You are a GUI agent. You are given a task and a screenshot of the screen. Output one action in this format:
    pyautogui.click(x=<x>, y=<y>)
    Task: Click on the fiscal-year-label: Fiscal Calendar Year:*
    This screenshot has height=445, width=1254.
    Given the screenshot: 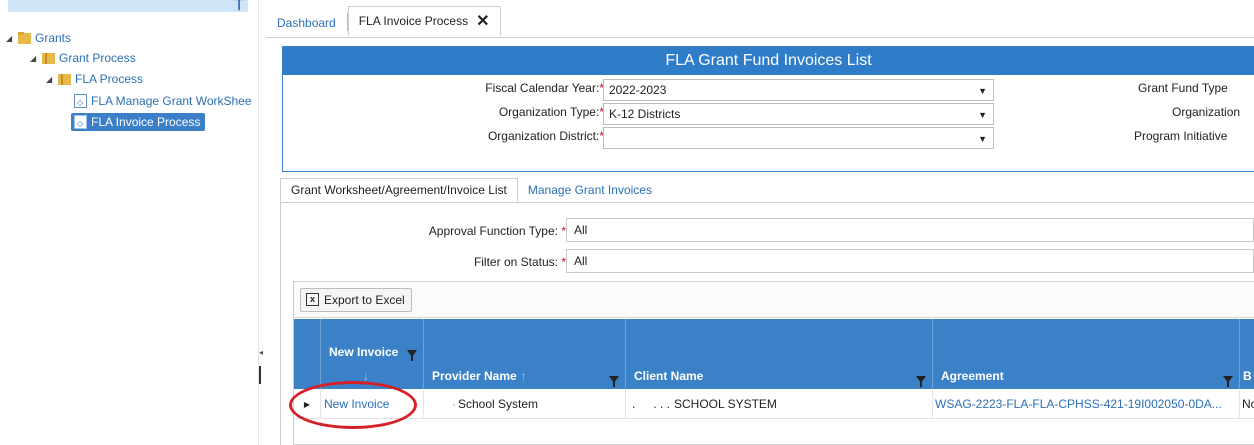 What is the action you would take?
    pyautogui.click(x=544, y=88)
    